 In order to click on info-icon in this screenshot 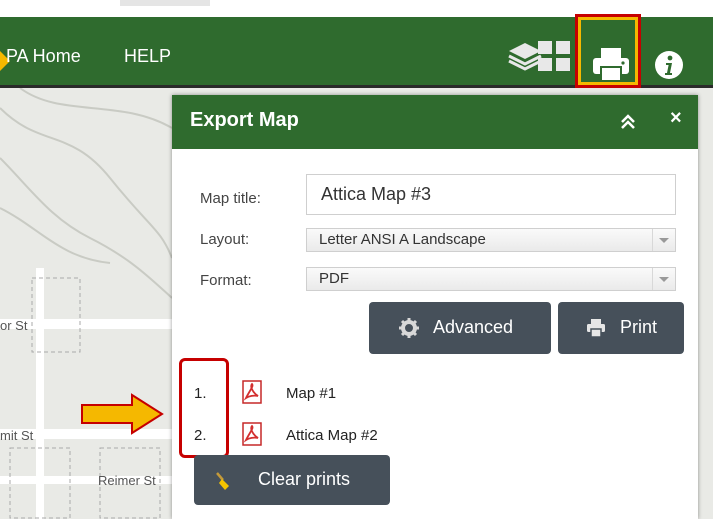, I will do `click(669, 65)`.